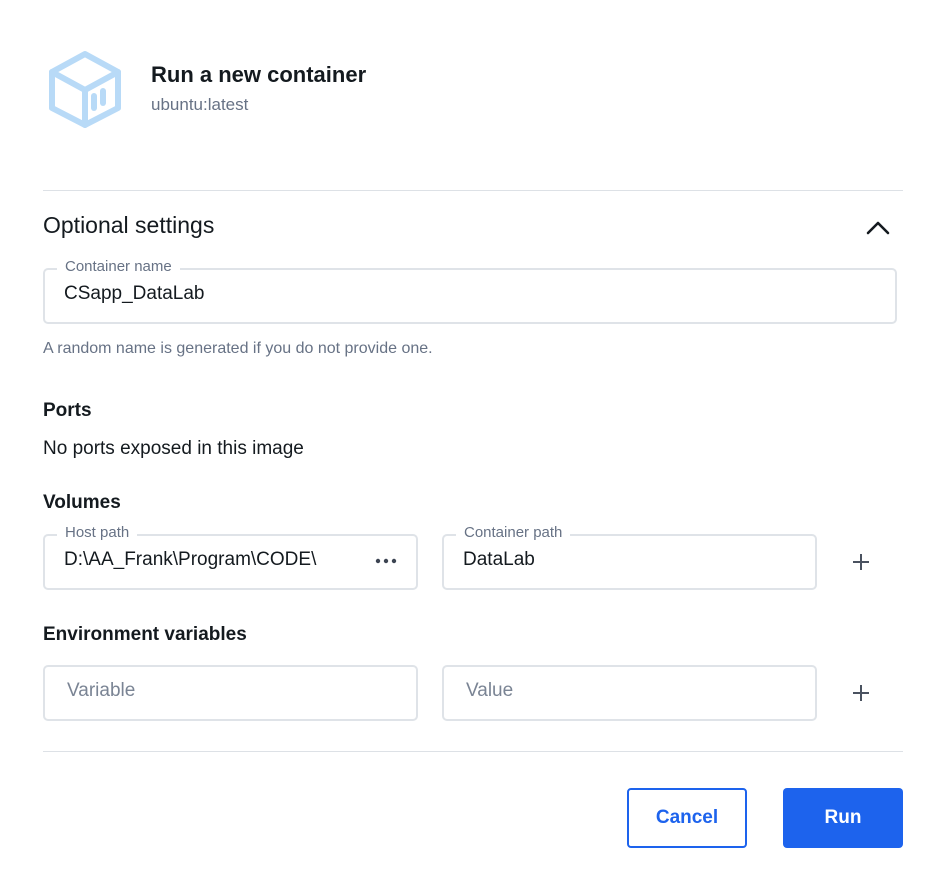 The height and width of the screenshot is (896, 941). What do you see at coordinates (82, 502) in the screenshot?
I see `volumes-heading: Volumes` at bounding box center [82, 502].